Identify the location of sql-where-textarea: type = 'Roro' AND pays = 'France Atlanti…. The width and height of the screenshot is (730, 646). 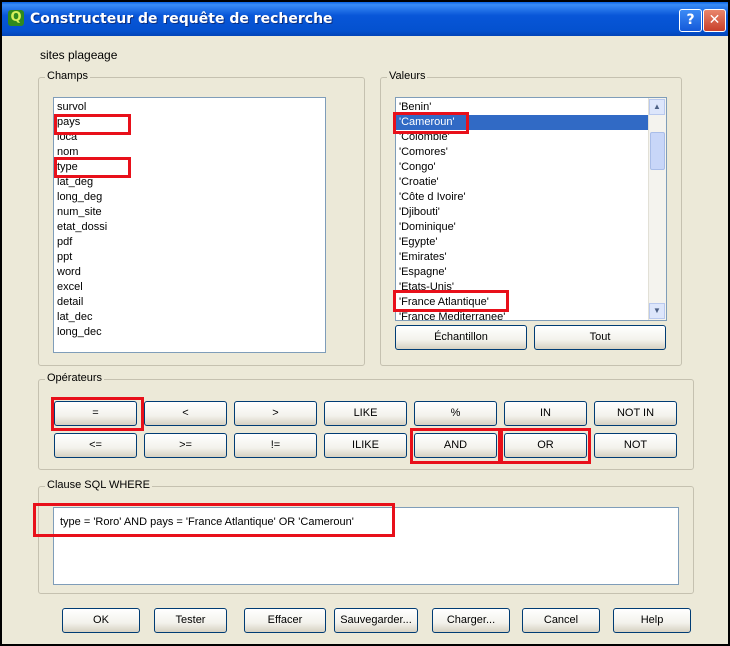
(366, 546).